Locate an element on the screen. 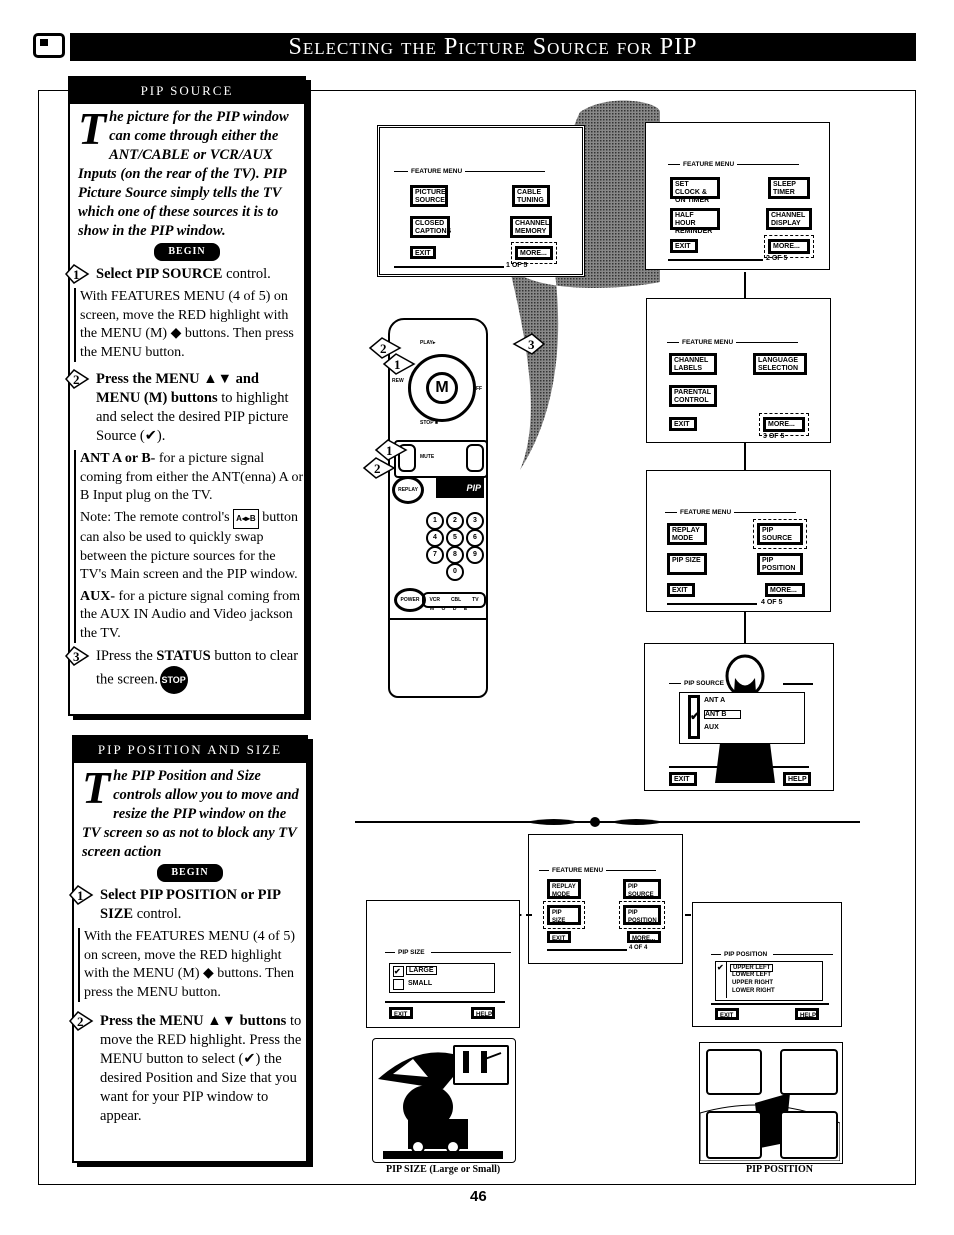 This screenshot has height=1235, width=954. pip-lower-left is located at coordinates (734, 1135).